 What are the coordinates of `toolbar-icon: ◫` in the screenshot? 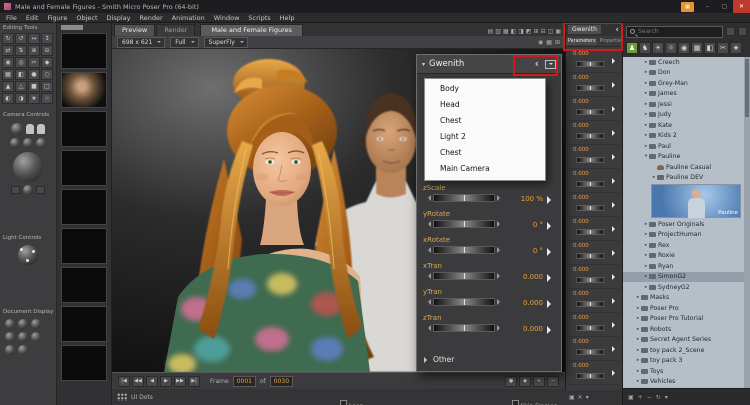 It's located at (551, 31).